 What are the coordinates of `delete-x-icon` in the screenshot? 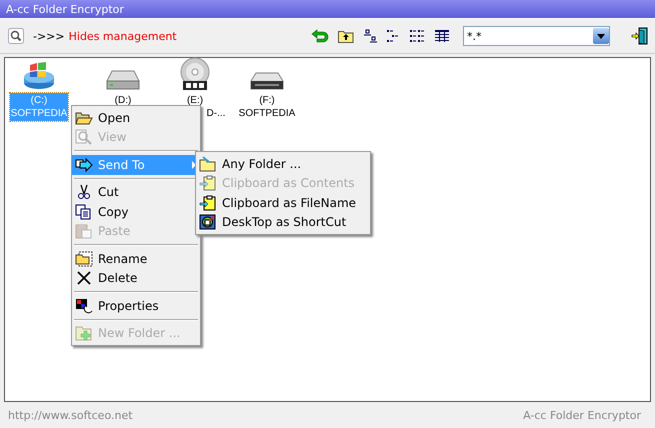 It's located at (84, 278).